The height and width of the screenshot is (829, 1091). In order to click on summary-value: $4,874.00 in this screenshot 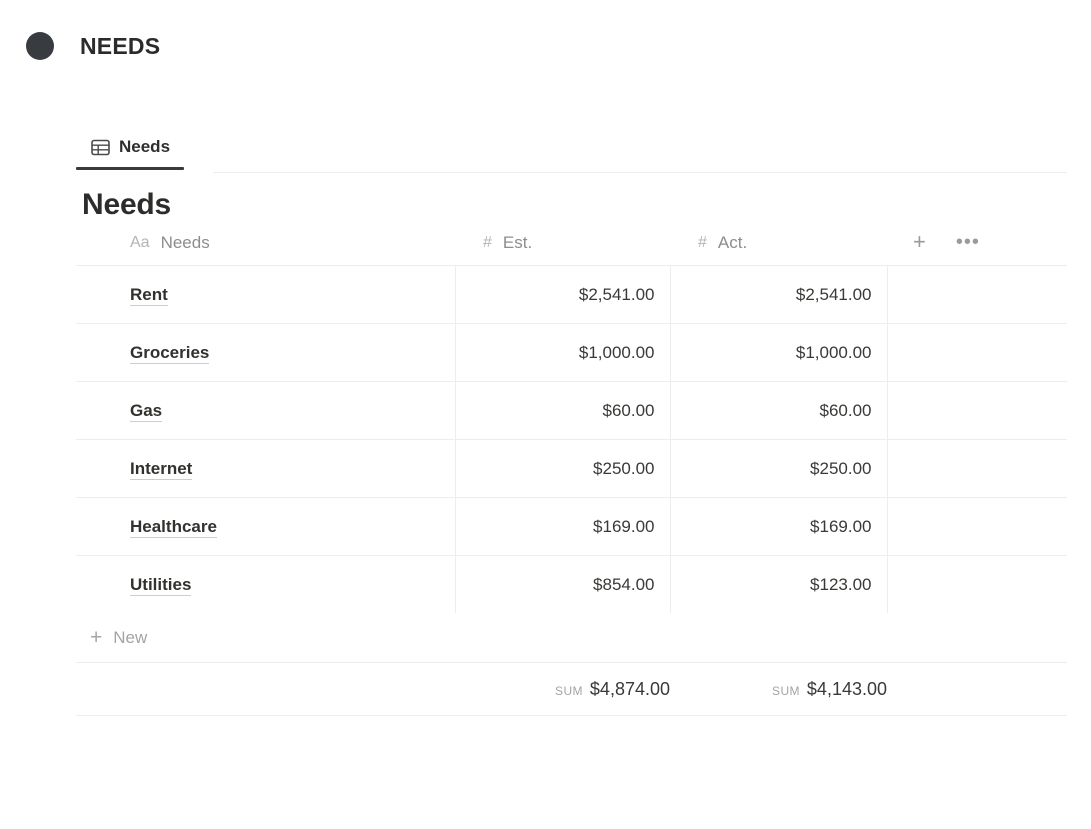, I will do `click(629, 688)`.